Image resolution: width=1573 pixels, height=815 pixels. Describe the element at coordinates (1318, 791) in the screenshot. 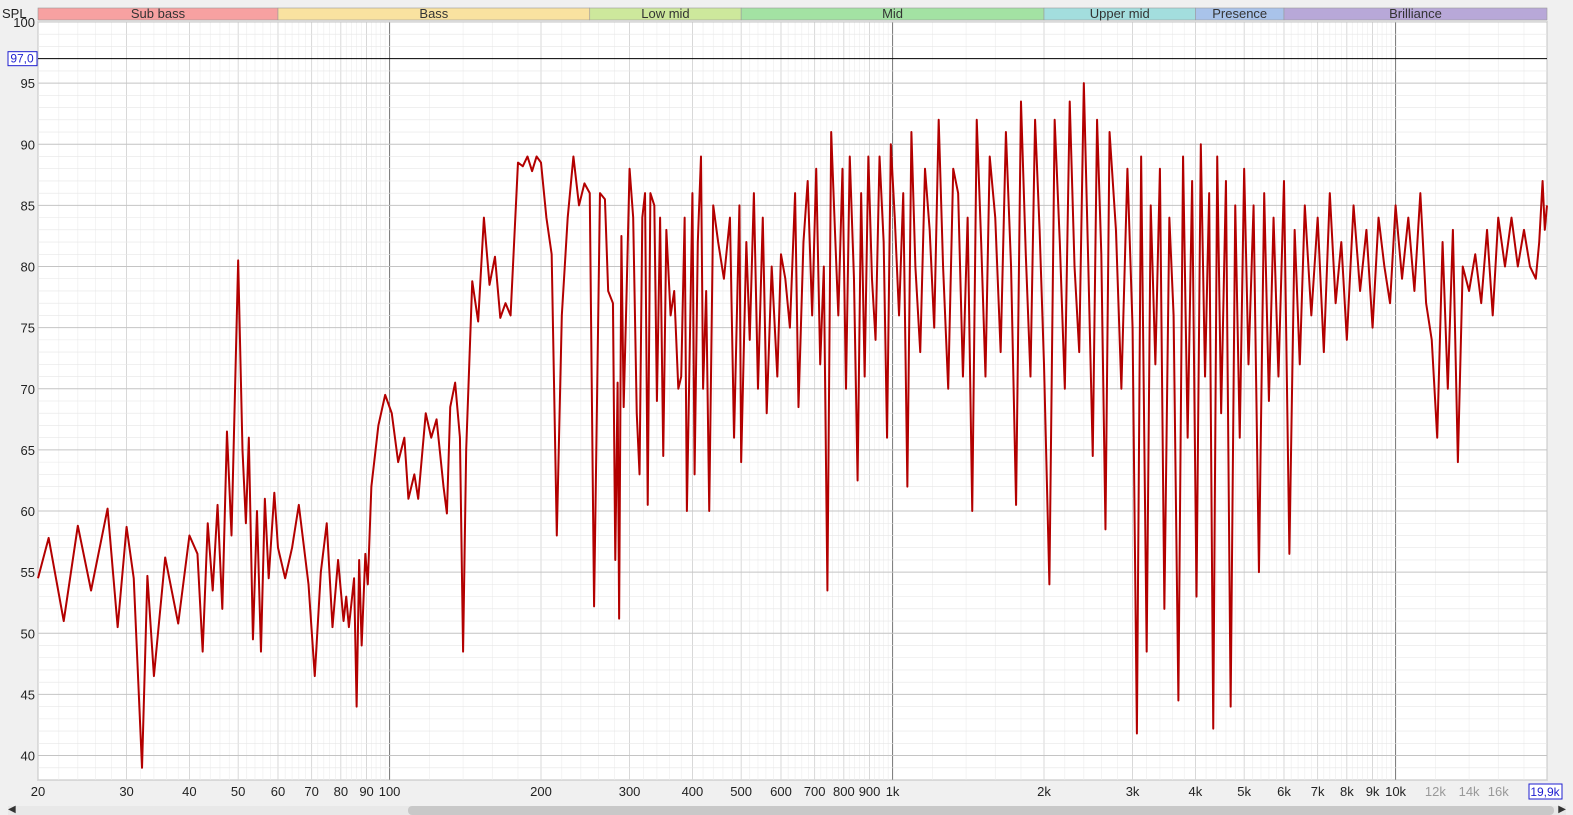

I see `x-tick-label: 7k` at that location.